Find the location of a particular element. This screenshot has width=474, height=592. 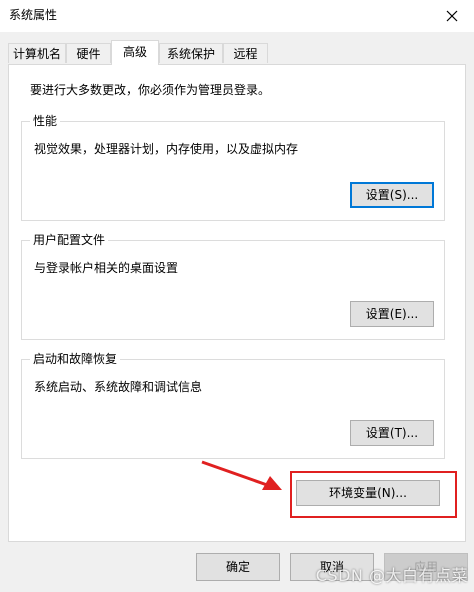

tab-remote: 远程 is located at coordinates (245, 53).